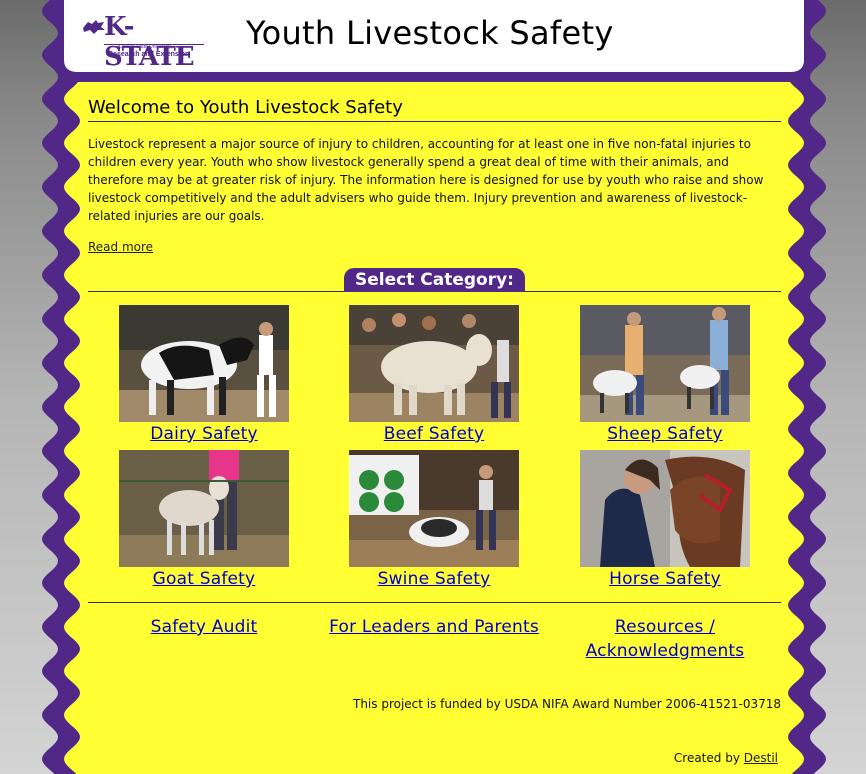 This screenshot has width=866, height=774. Describe the element at coordinates (761, 758) in the screenshot. I see `creator-link: Destil` at that location.